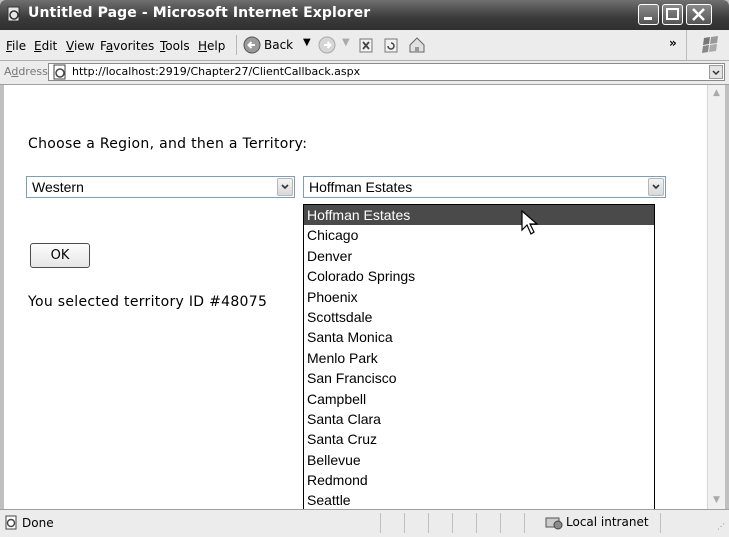 The width and height of the screenshot is (729, 537). Describe the element at coordinates (479, 276) in the screenshot. I see `territory-option: Colorado Springs` at that location.